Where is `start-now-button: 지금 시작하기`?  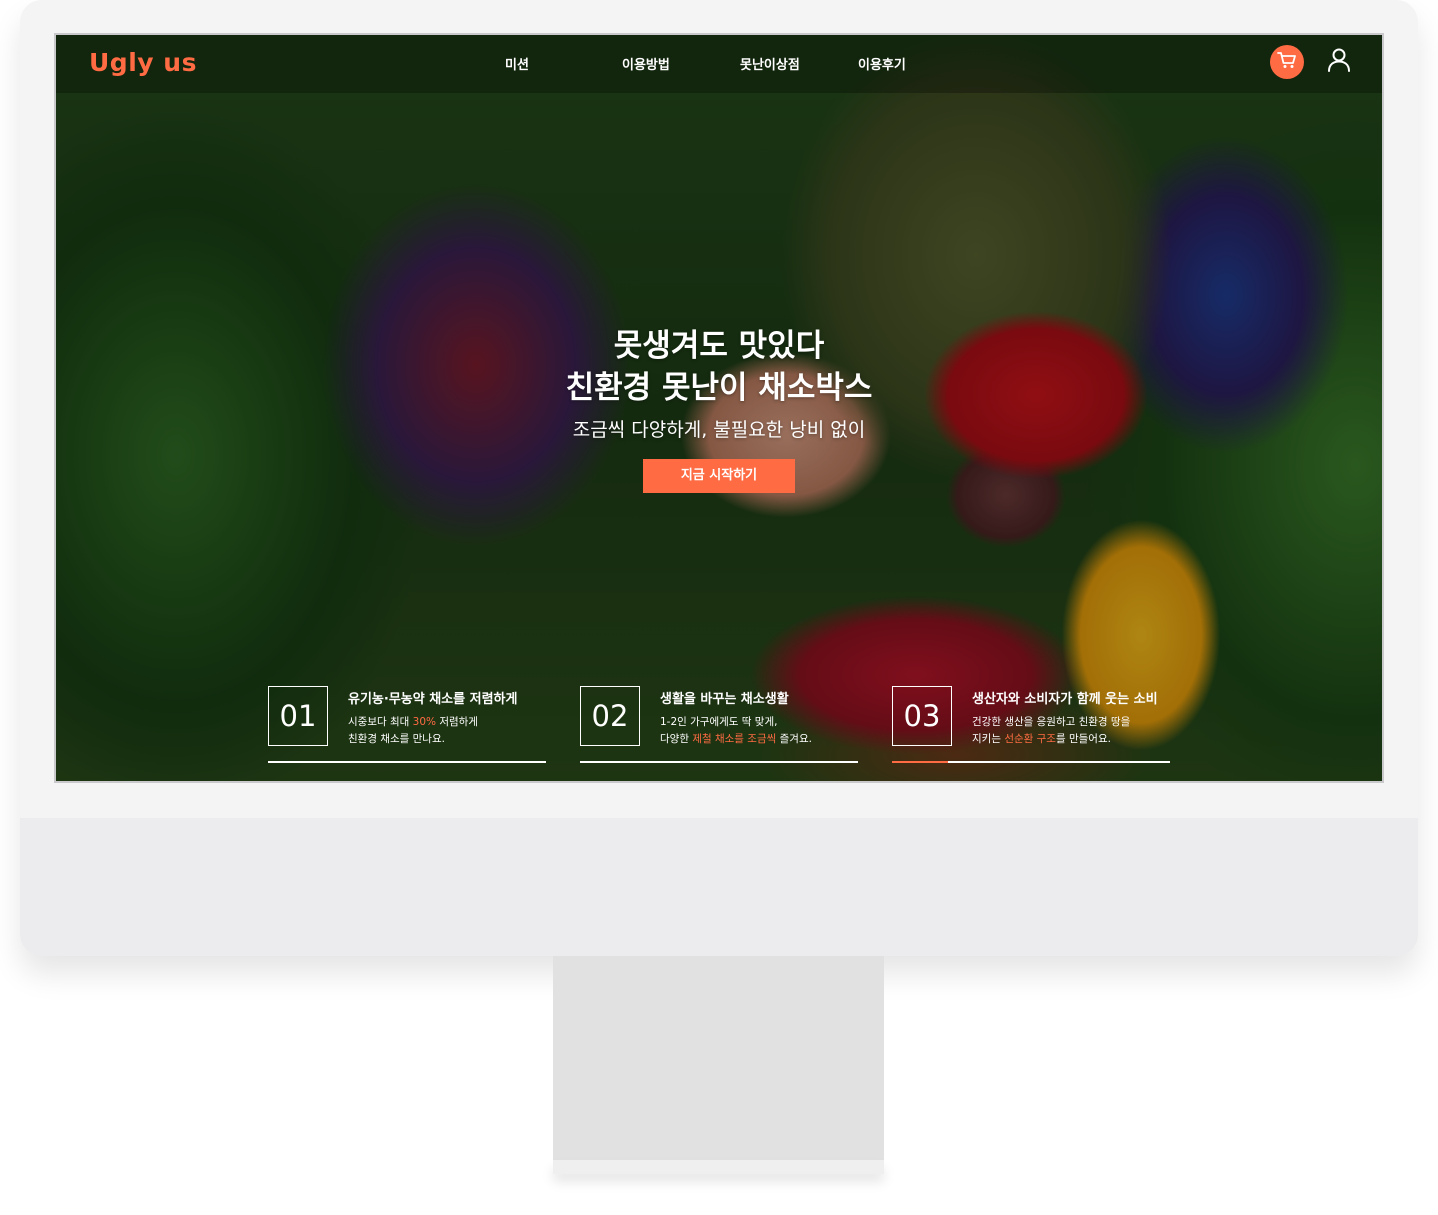
start-now-button: 지금 시작하기 is located at coordinates (719, 476).